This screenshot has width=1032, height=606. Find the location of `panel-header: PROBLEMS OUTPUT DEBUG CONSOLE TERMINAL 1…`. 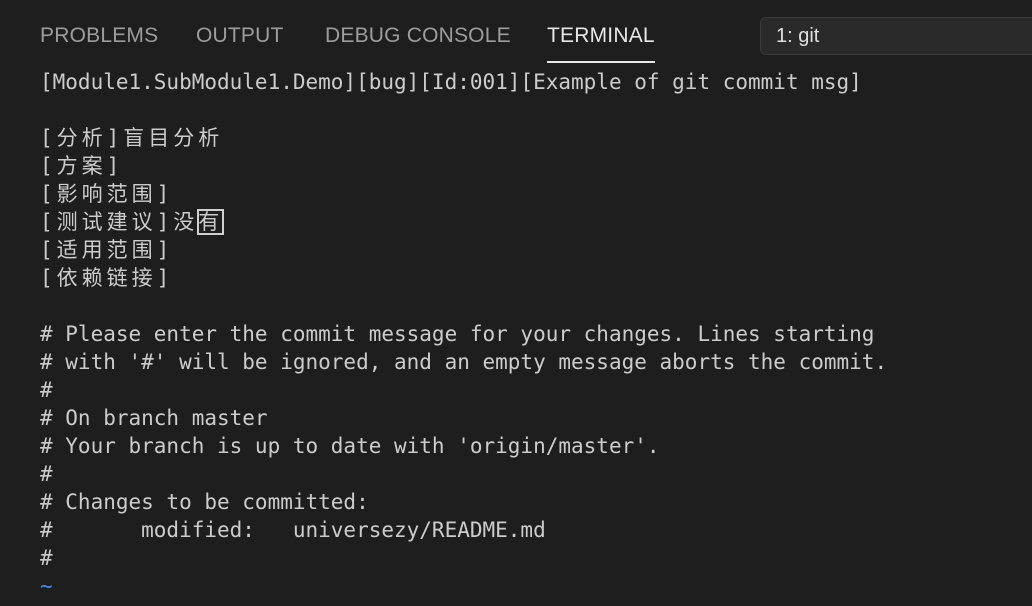

panel-header: PROBLEMS OUTPUT DEBUG CONSOLE TERMINAL 1… is located at coordinates (516, 32).